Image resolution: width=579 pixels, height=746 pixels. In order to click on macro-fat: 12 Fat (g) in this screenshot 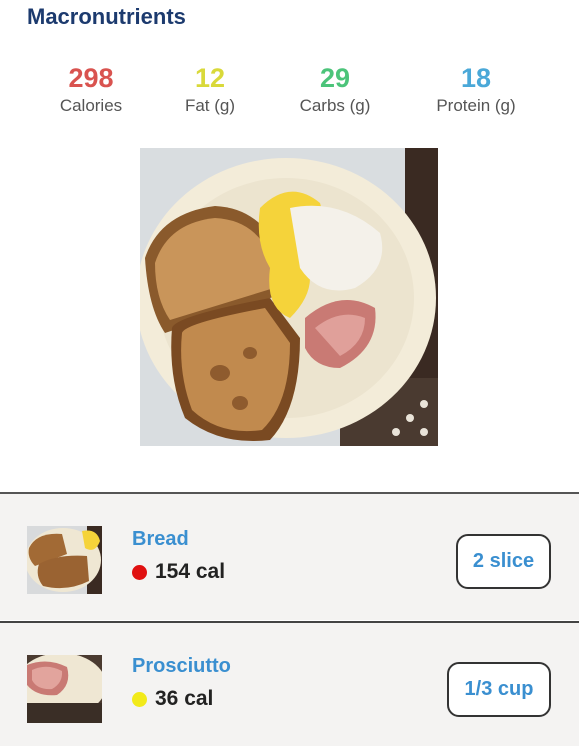, I will do `click(210, 89)`.